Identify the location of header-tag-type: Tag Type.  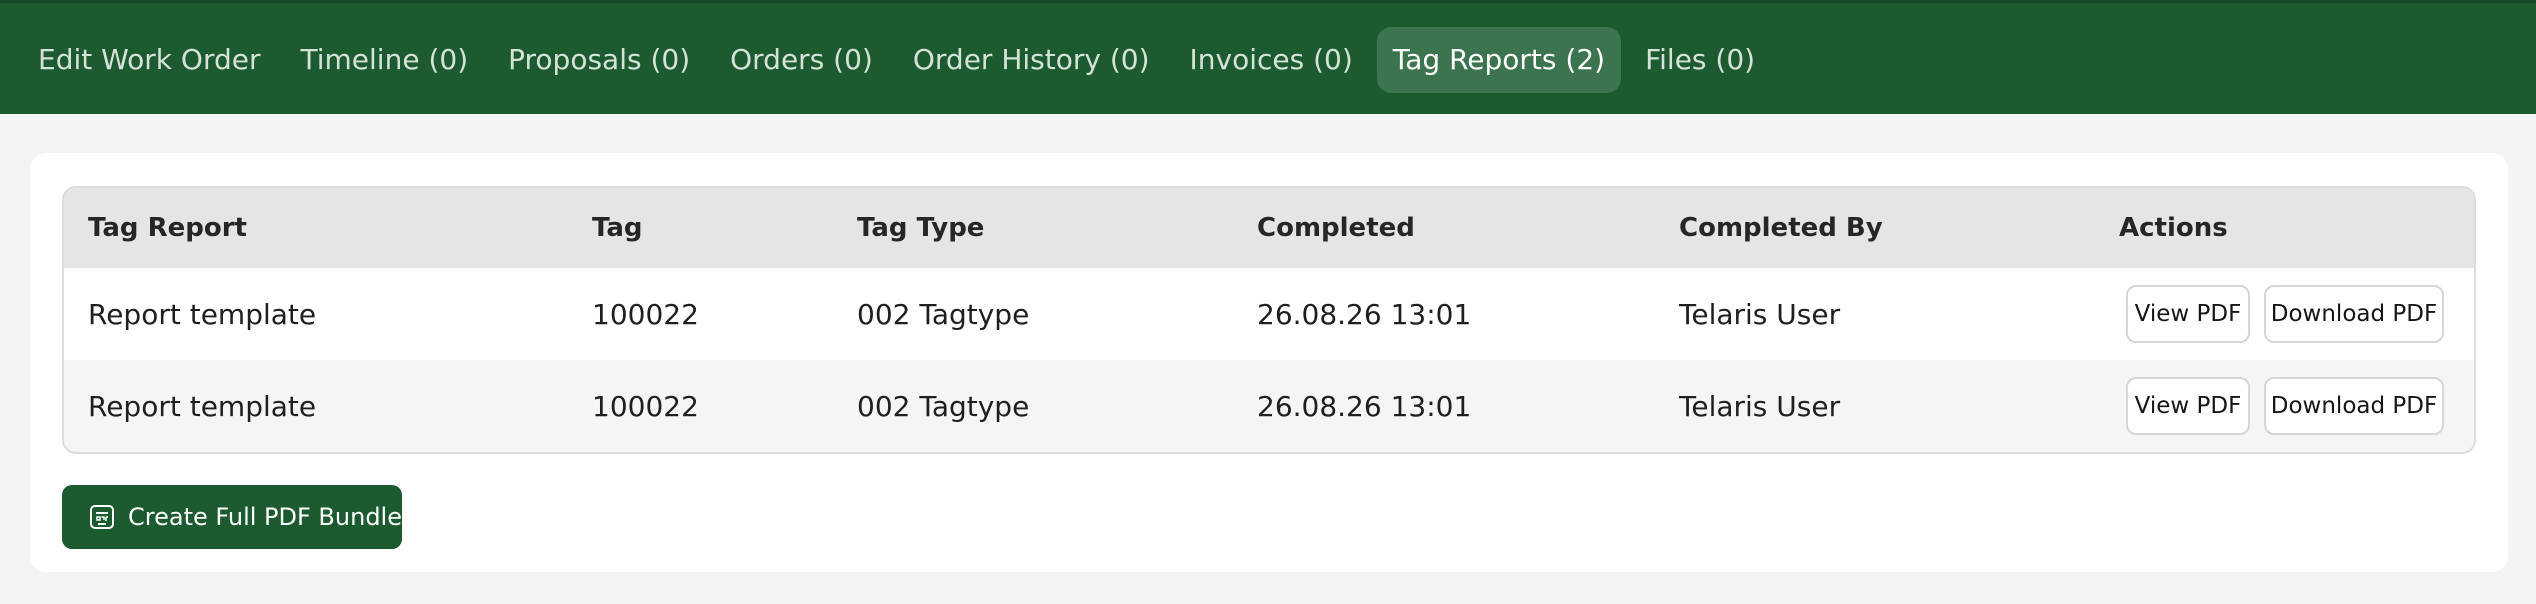
(921, 228).